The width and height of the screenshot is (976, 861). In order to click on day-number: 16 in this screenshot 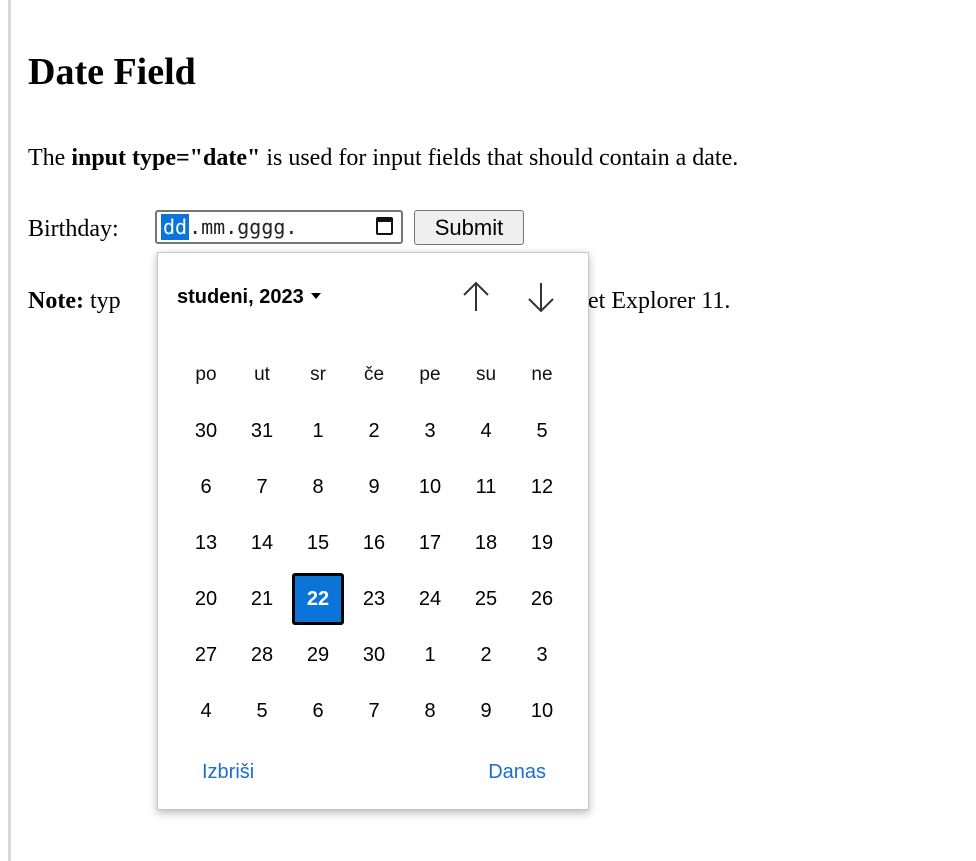, I will do `click(374, 542)`.